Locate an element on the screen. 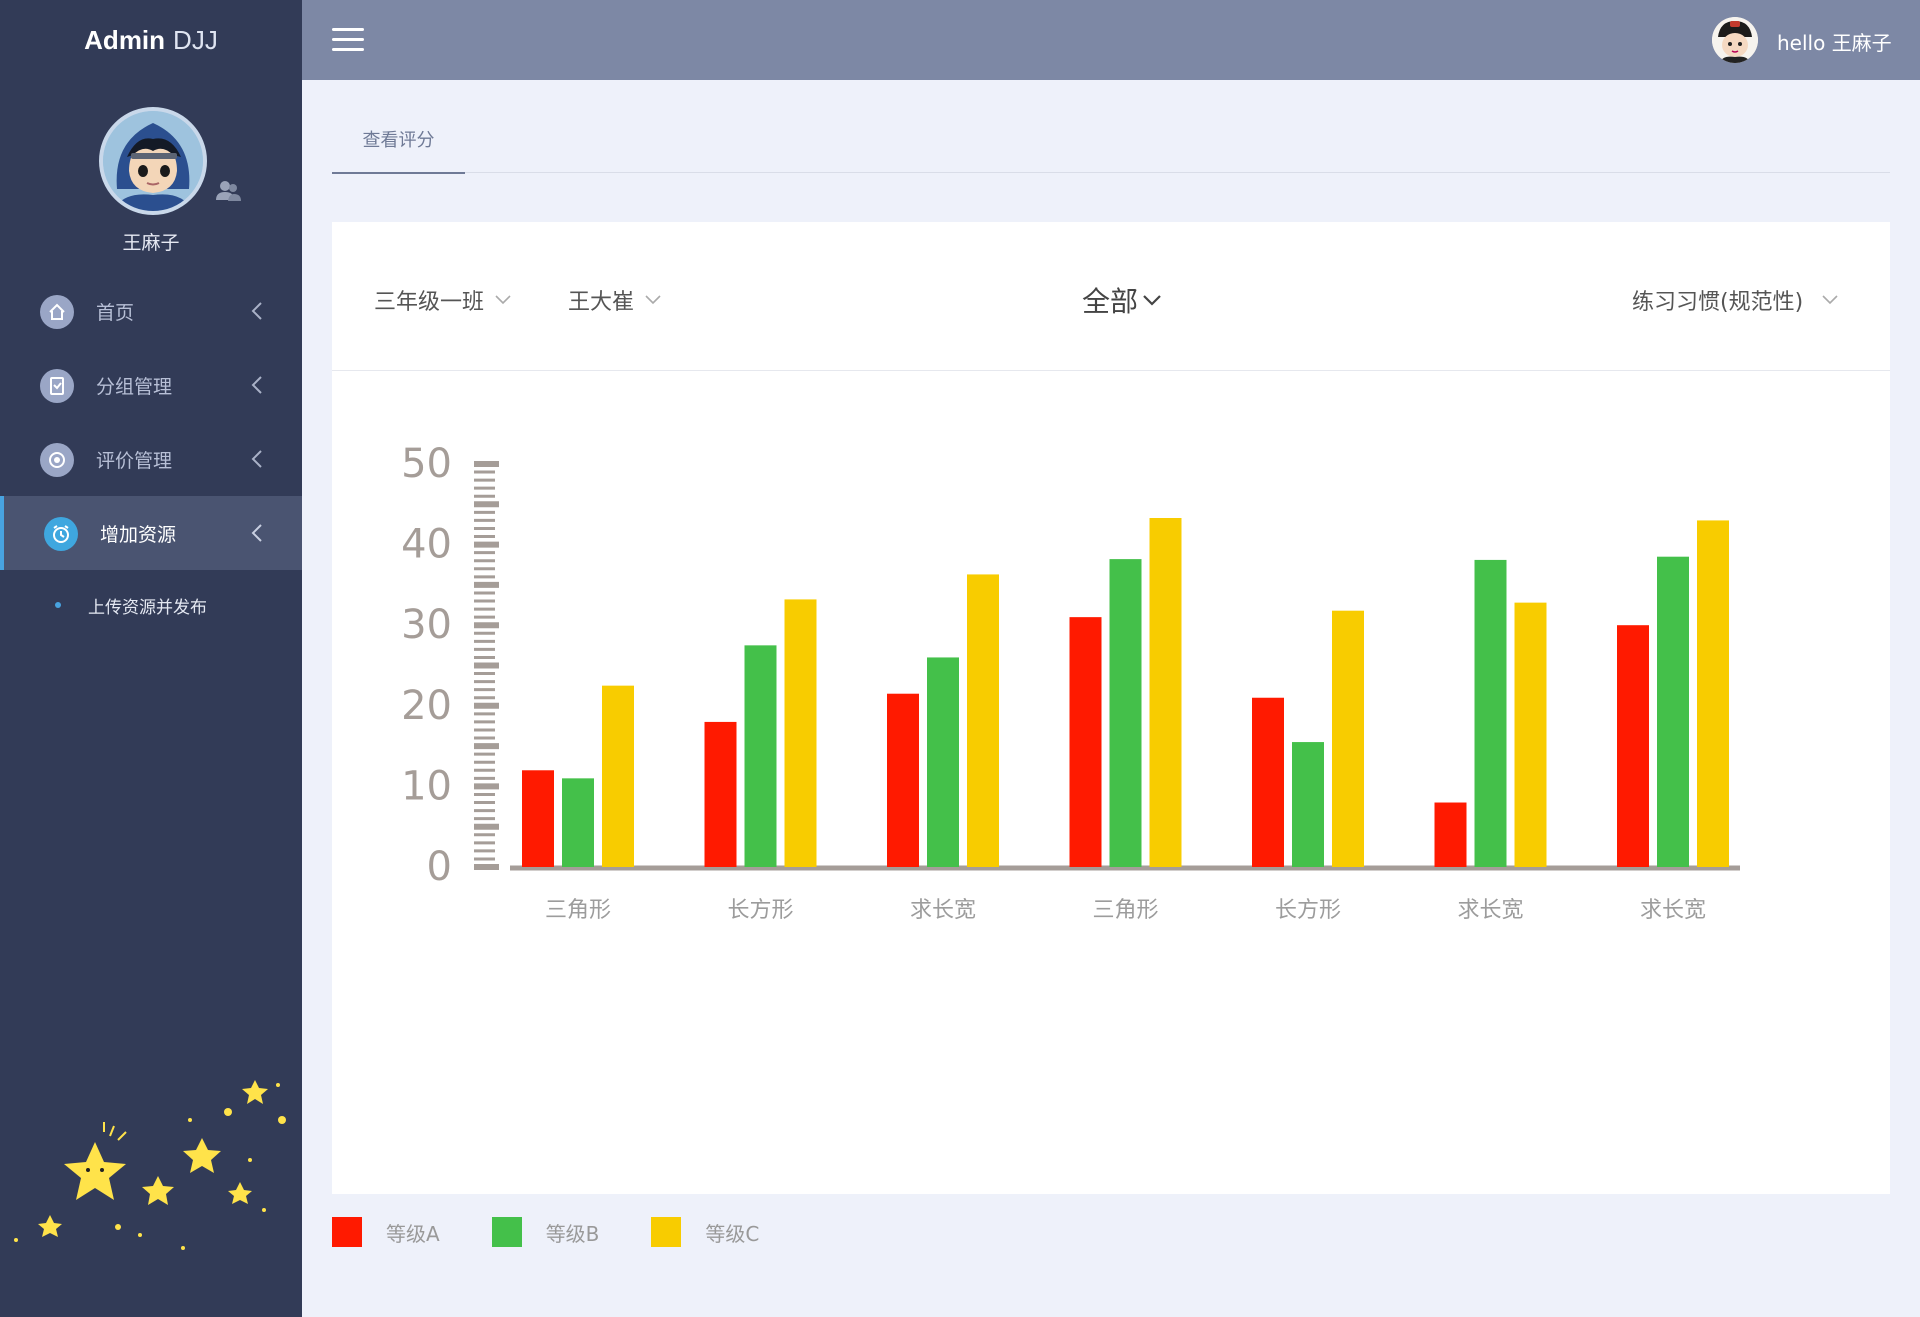 Image resolution: width=1920 pixels, height=1317 pixels. sidebar-item-label: 首页 is located at coordinates (115, 312).